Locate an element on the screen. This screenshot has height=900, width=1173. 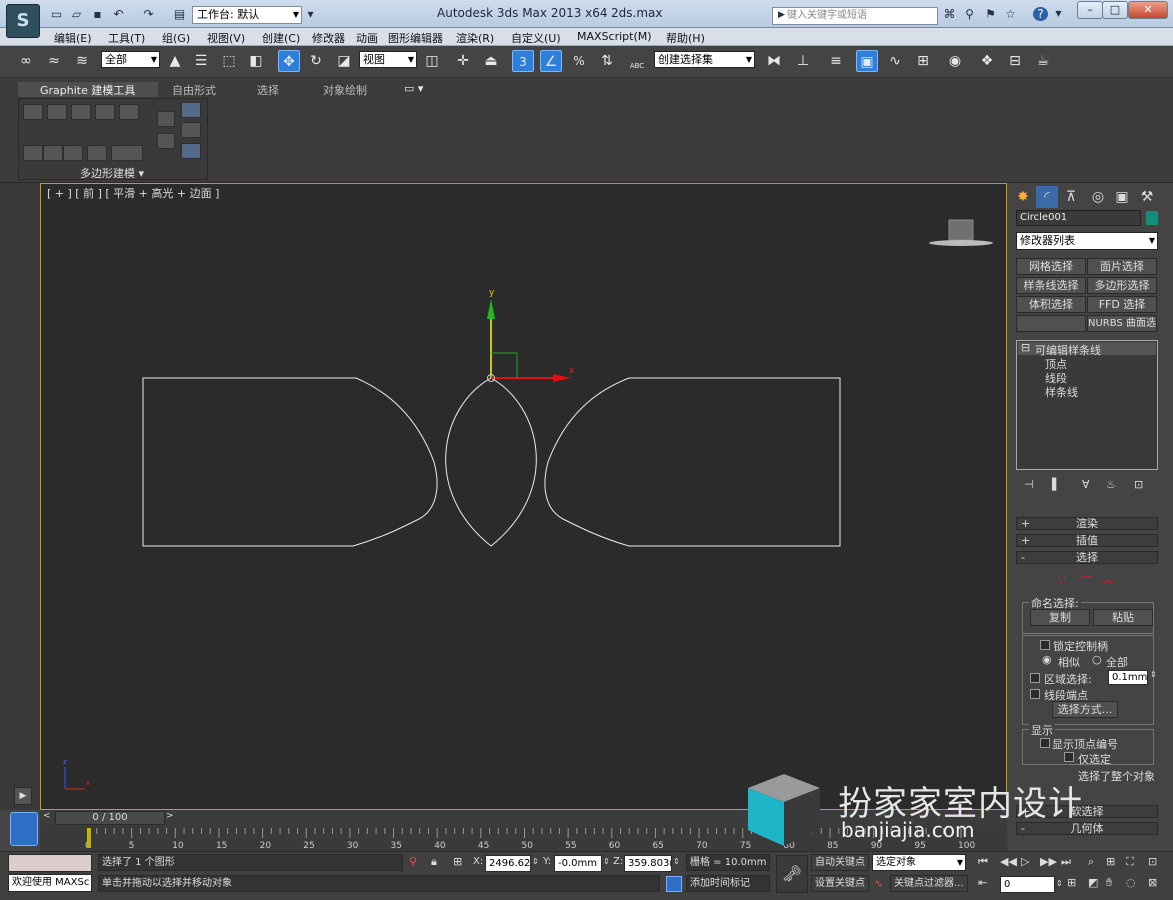
graphite-toggle-icon: ▣ is located at coordinates (867, 61).